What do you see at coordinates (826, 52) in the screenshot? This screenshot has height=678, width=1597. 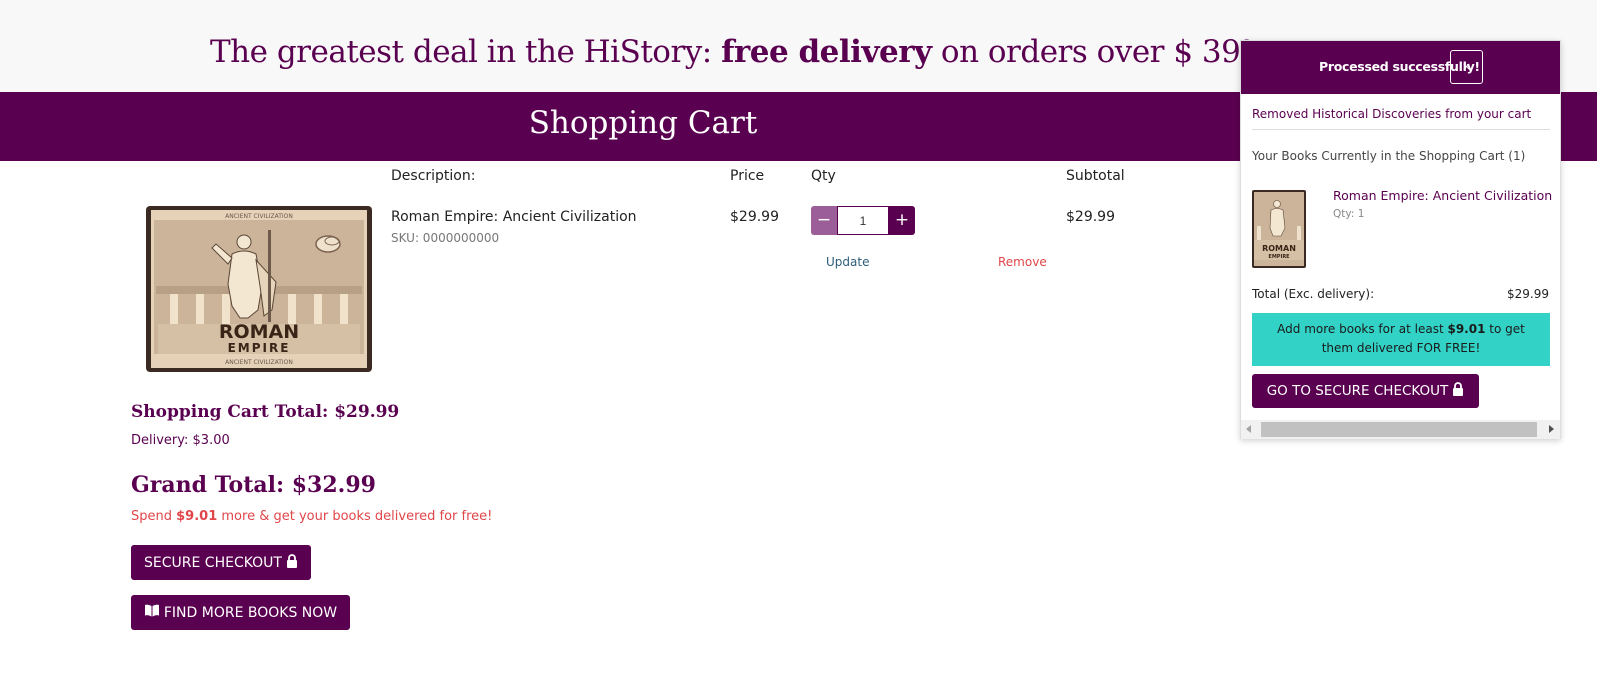 I see `promo-highlight: free delivery` at bounding box center [826, 52].